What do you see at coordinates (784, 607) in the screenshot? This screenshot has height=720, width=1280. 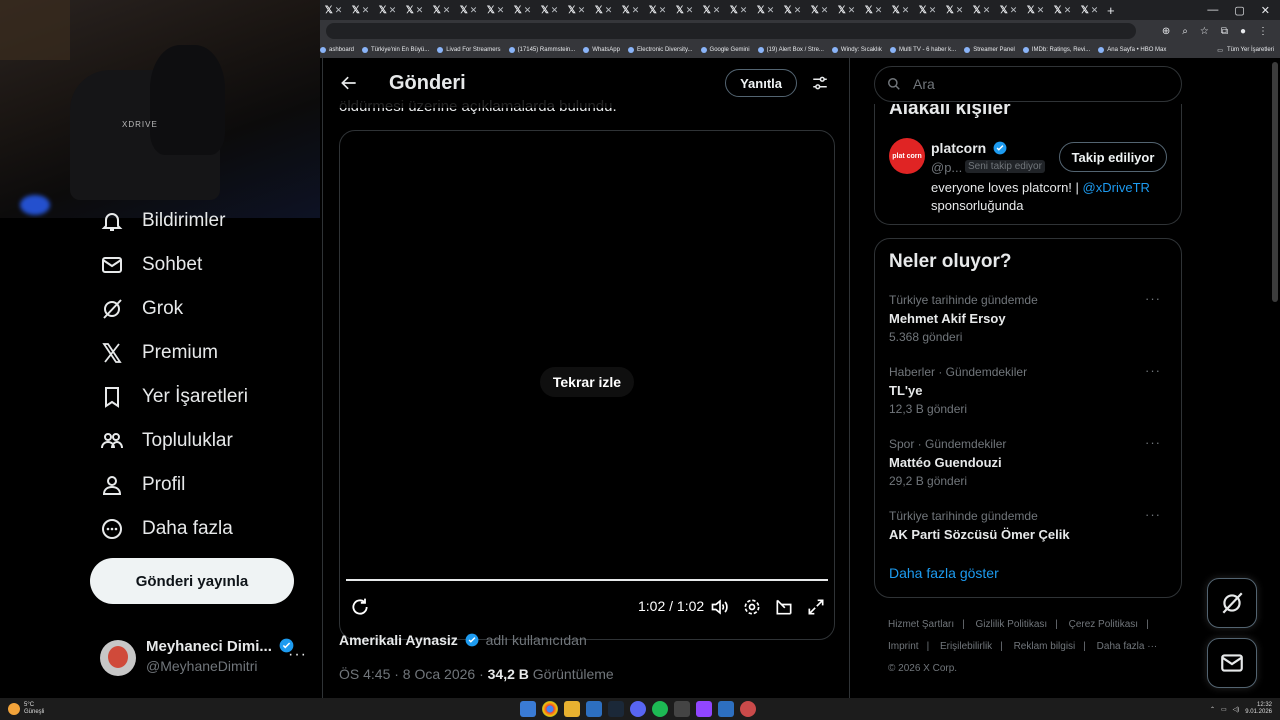 I see `pip-icon` at bounding box center [784, 607].